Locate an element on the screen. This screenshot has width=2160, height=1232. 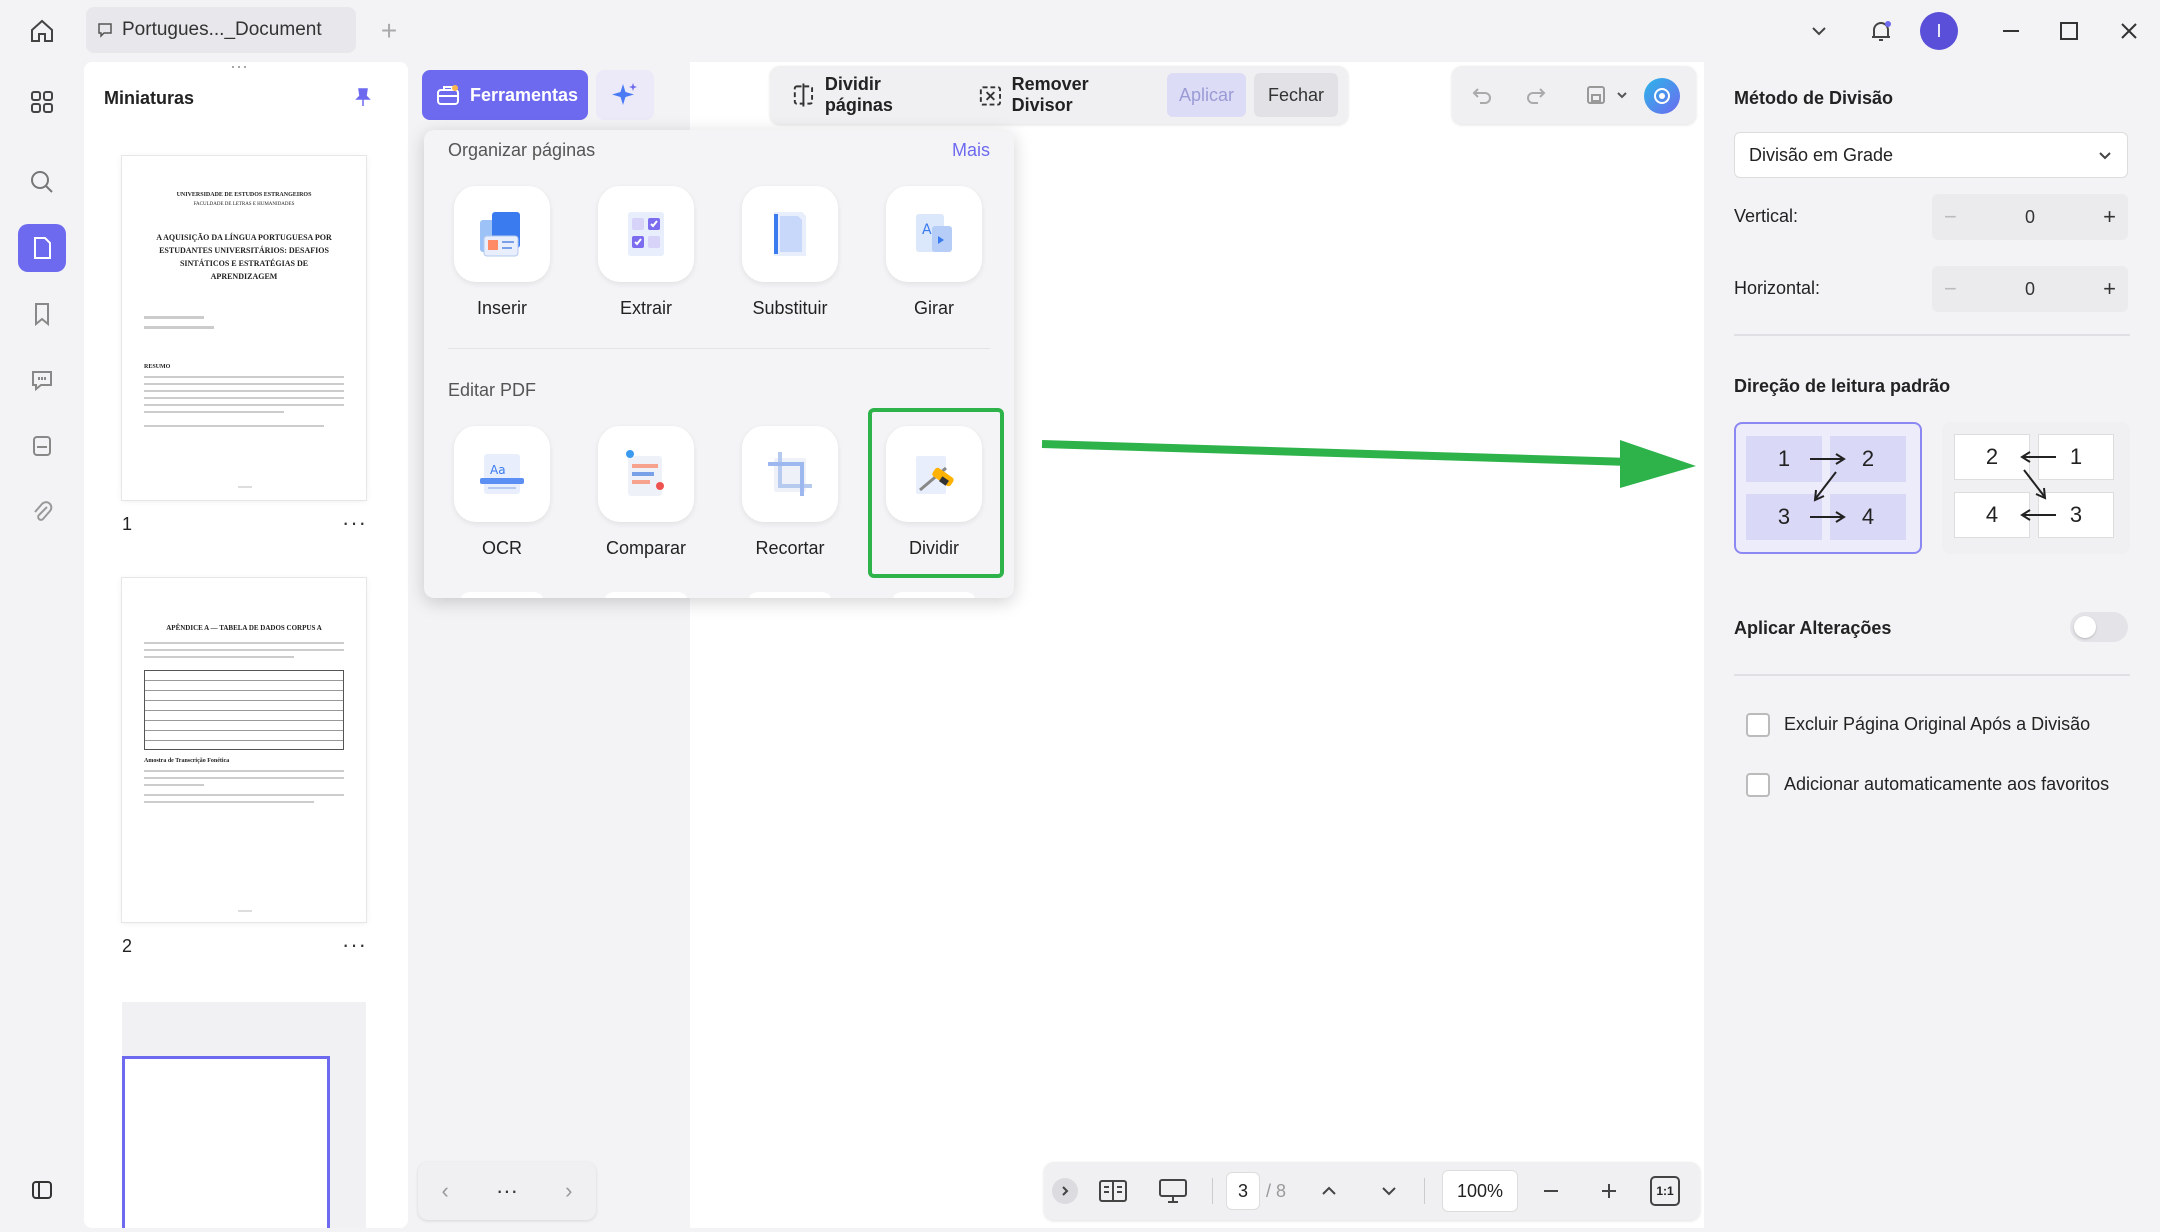
actual-size-button: 1:1 is located at coordinates (1665, 1191).